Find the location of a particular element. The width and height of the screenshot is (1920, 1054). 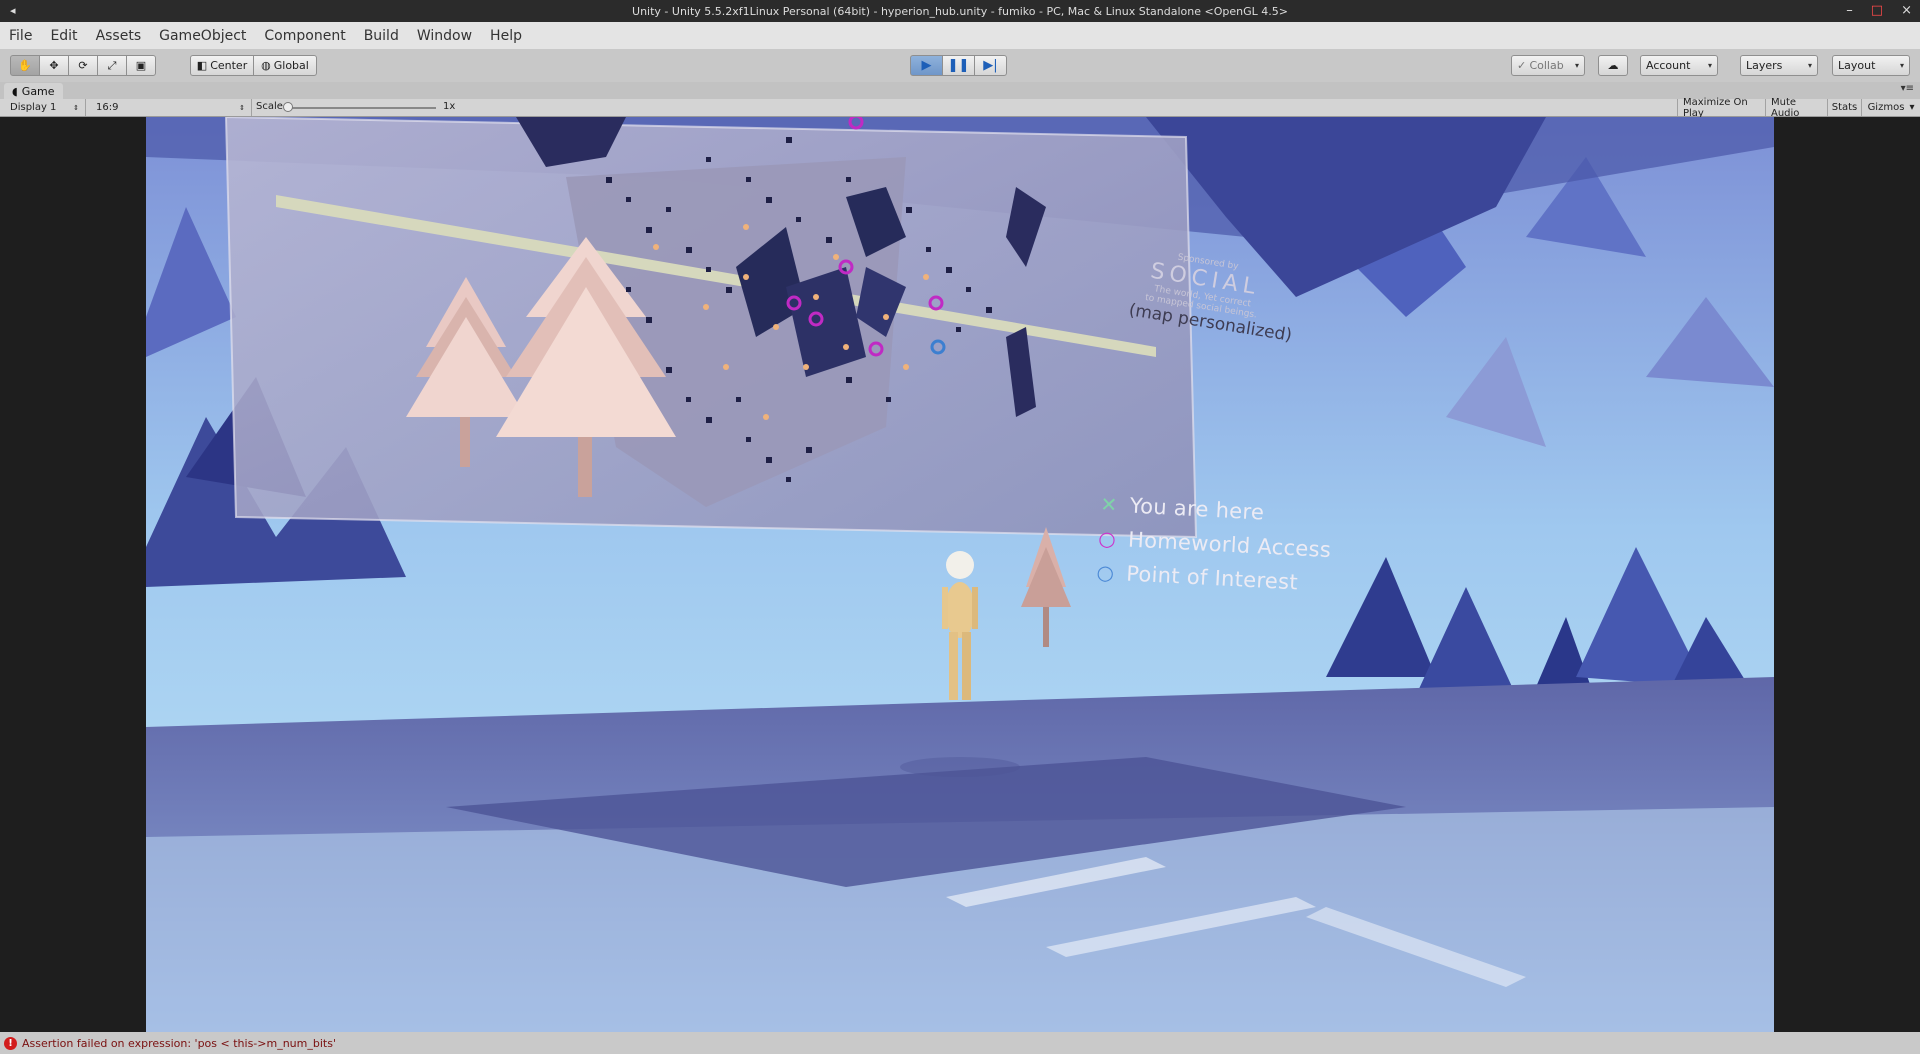

menu-help: Help is located at coordinates (506, 36).